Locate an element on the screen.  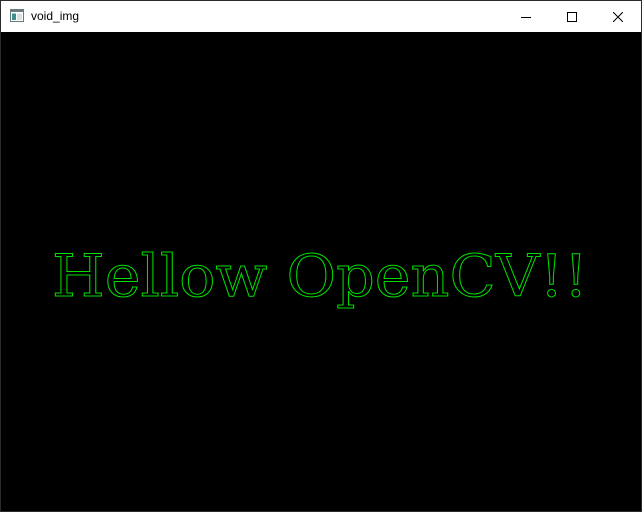
close-icon is located at coordinates (618, 16).